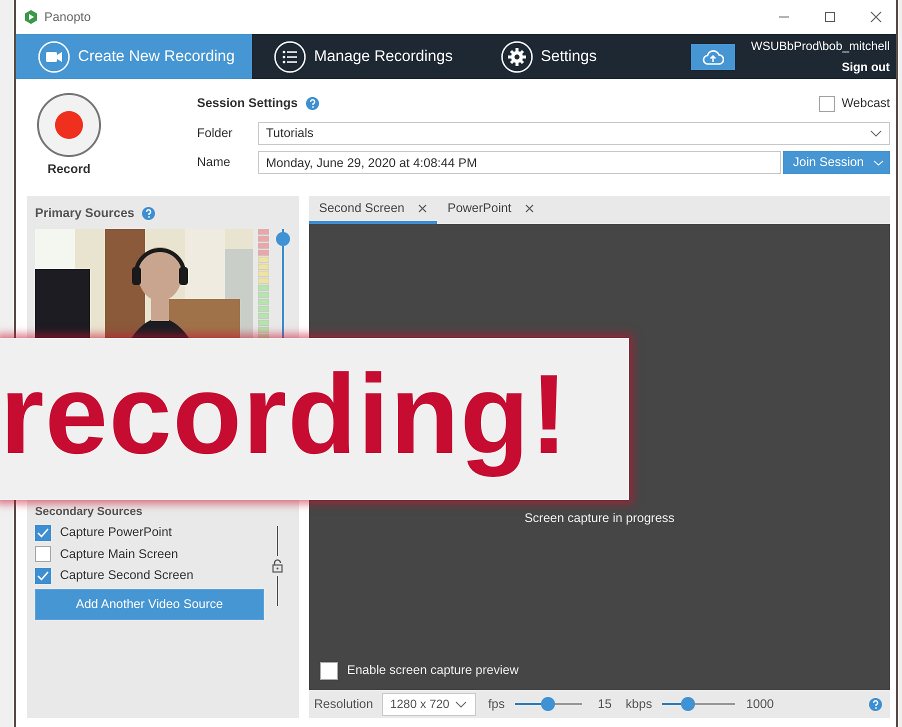 This screenshot has height=727, width=902. I want to click on folder-dropdown: Tutorials, so click(574, 133).